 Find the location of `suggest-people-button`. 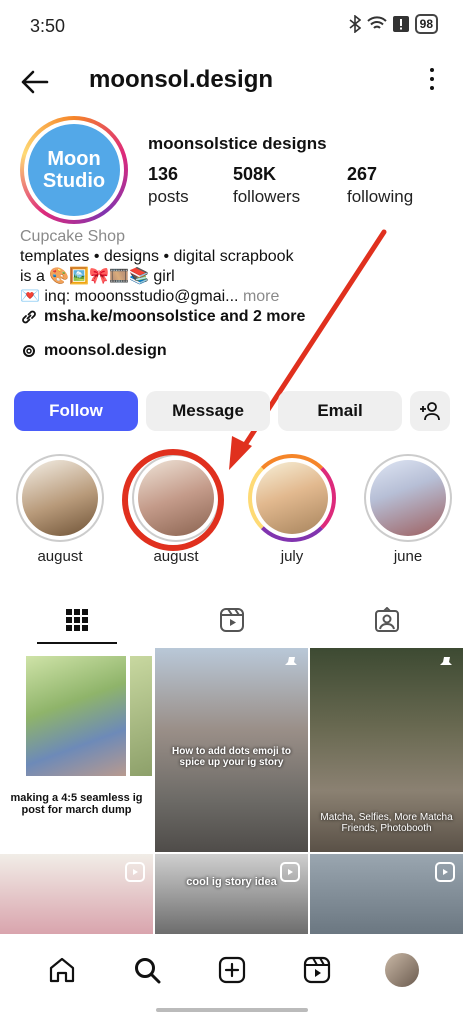

suggest-people-button is located at coordinates (430, 411).